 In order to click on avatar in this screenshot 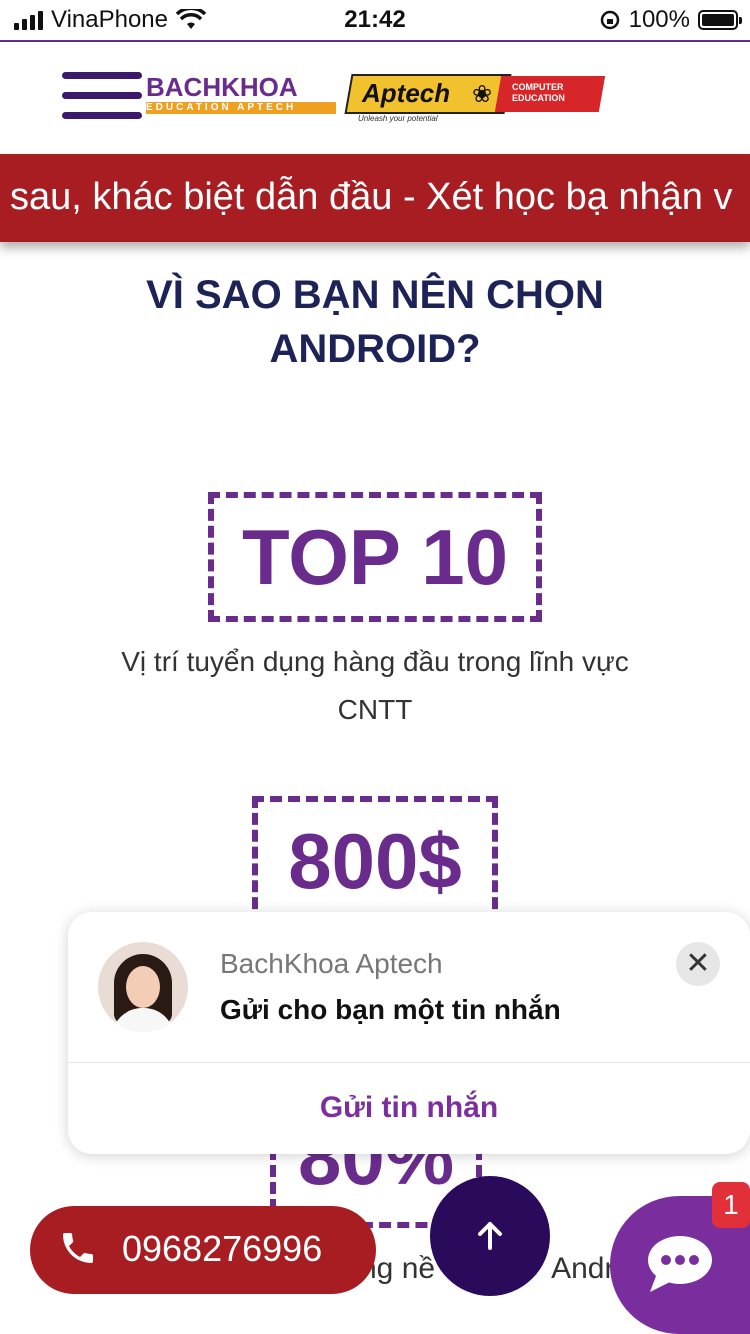, I will do `click(143, 987)`.